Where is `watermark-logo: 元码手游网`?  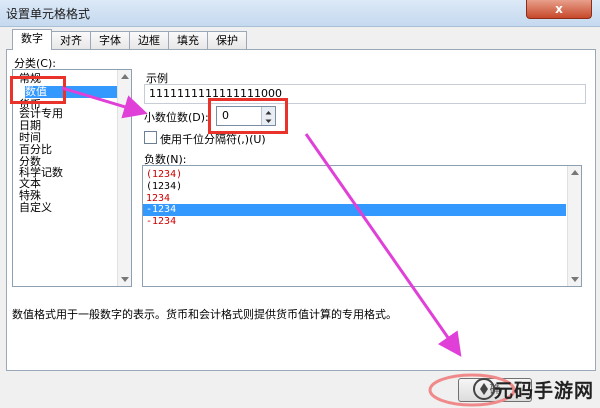 watermark-logo: 元码手游网 is located at coordinates (536, 387).